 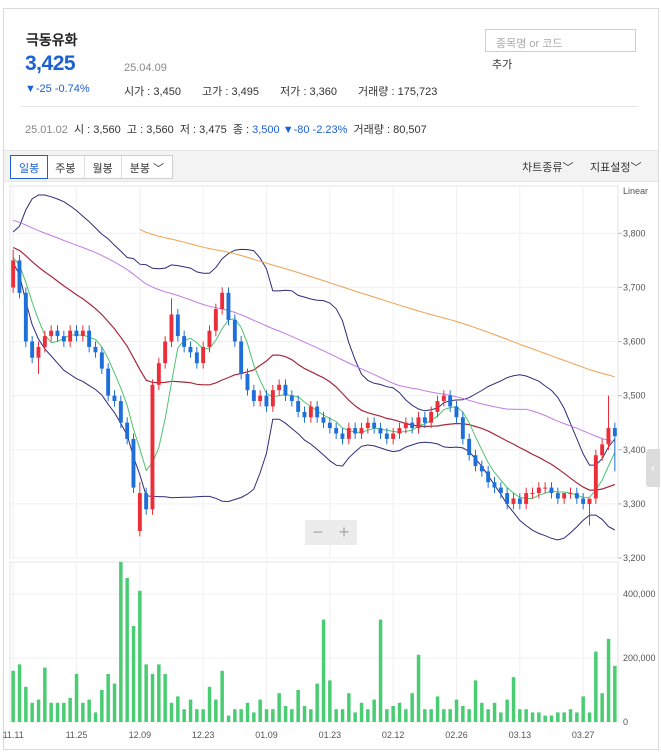 I want to click on chevron-left-icon: ‹, so click(x=653, y=468).